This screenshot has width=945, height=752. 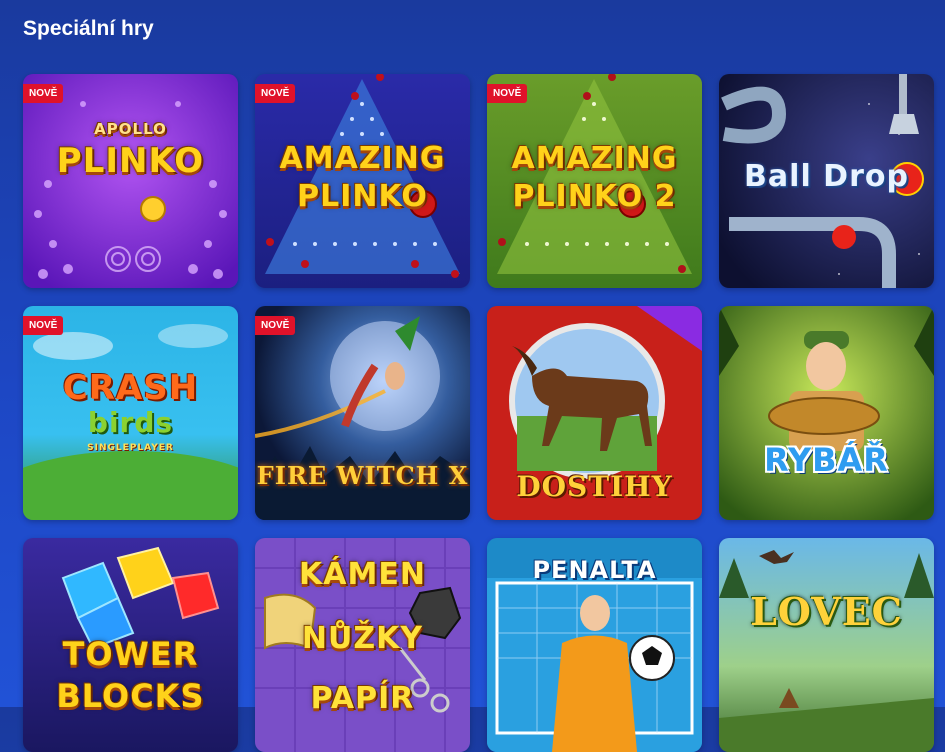 What do you see at coordinates (130, 388) in the screenshot?
I see `game-title-line: CRASH` at bounding box center [130, 388].